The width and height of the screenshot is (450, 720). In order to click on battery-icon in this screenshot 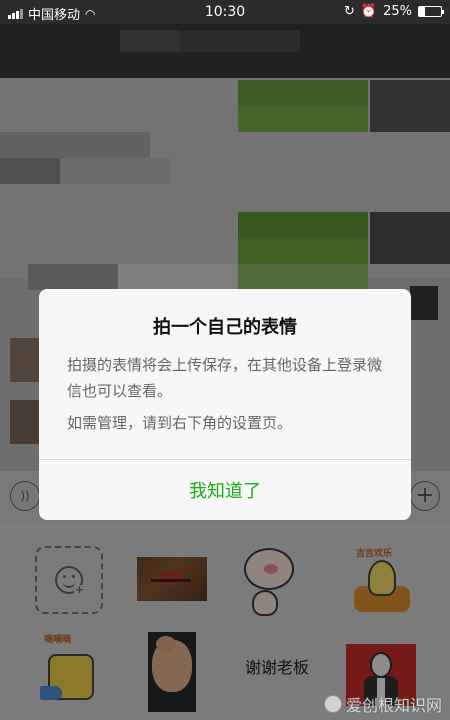, I will do `click(431, 11)`.